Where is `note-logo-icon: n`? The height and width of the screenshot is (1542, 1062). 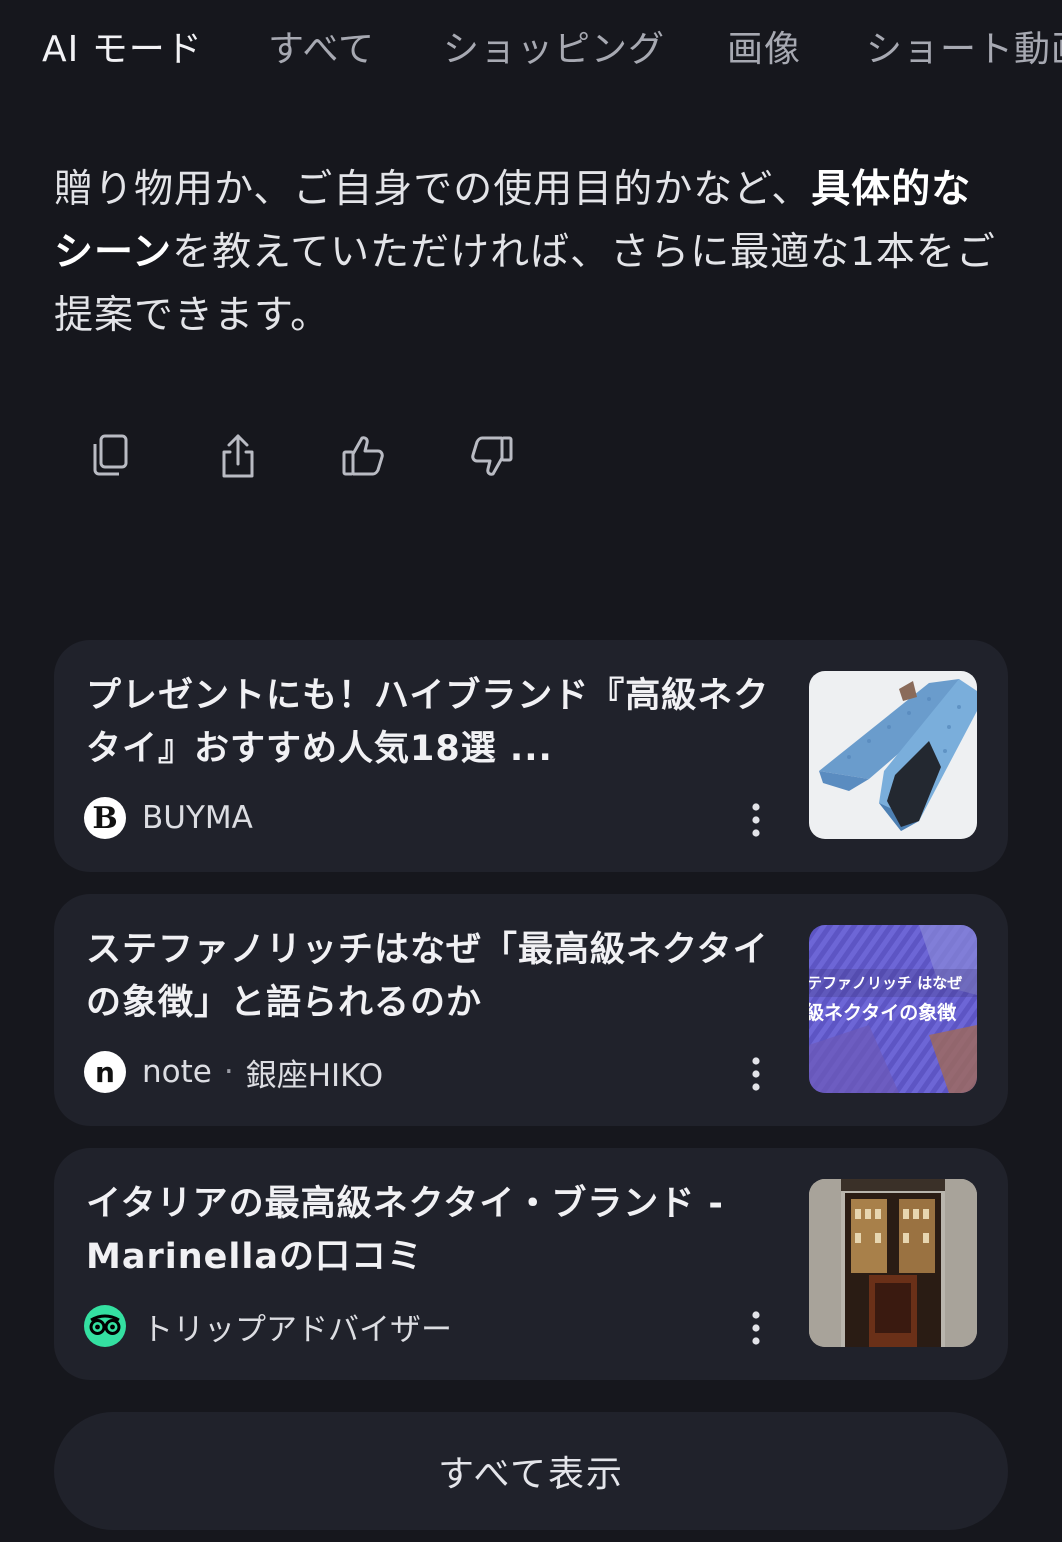
note-logo-icon: n is located at coordinates (105, 1072).